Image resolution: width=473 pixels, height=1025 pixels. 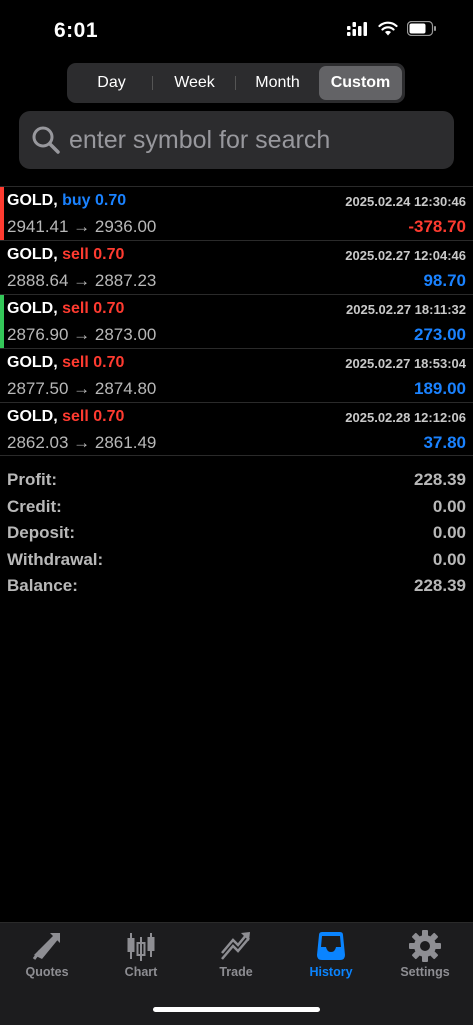 I want to click on summary-credit-row: Credit: 0.00, so click(x=236, y=507).